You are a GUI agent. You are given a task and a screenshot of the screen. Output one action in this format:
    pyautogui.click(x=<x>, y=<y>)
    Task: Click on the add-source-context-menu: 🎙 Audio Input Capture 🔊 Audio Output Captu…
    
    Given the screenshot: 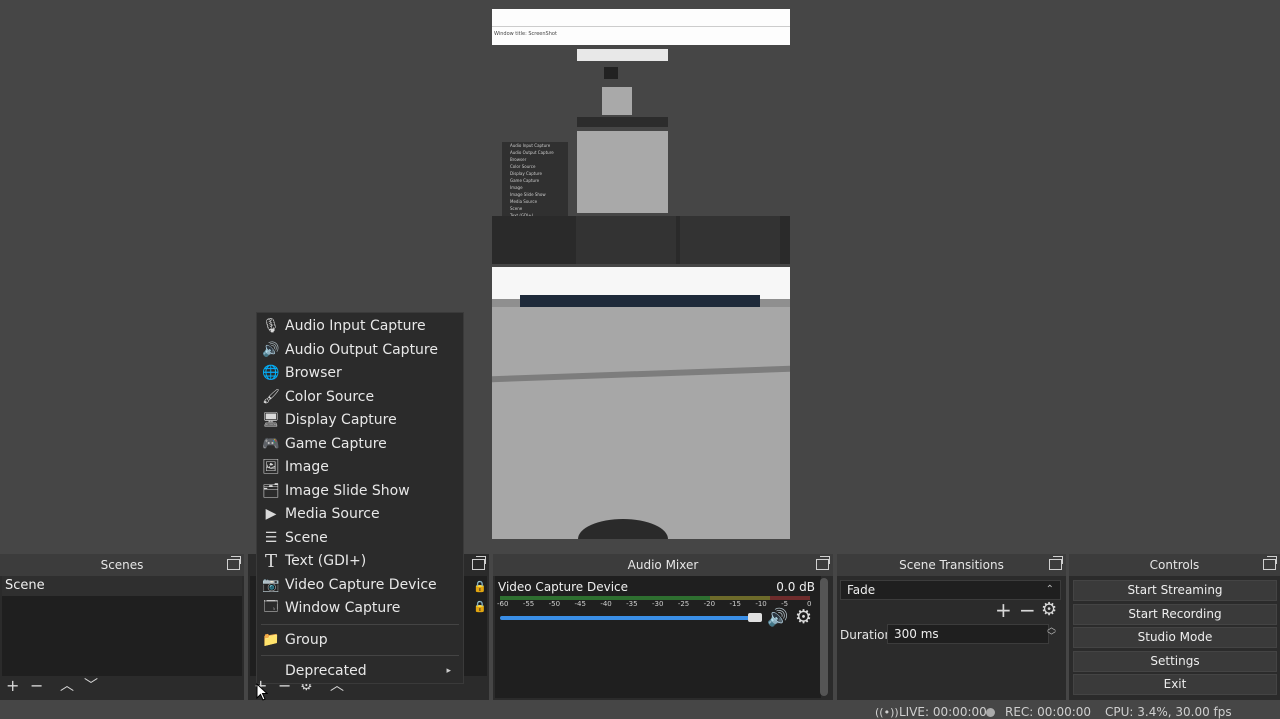 What is the action you would take?
    pyautogui.click(x=360, y=498)
    